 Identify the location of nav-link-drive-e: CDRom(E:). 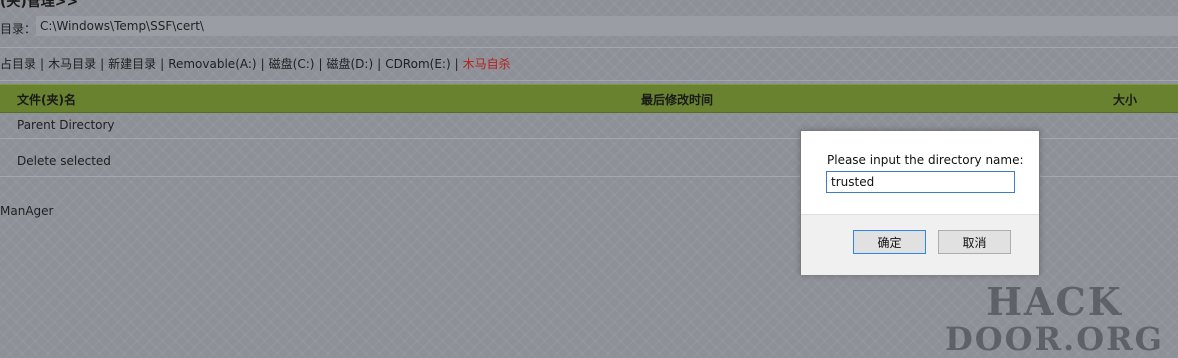
(417, 64).